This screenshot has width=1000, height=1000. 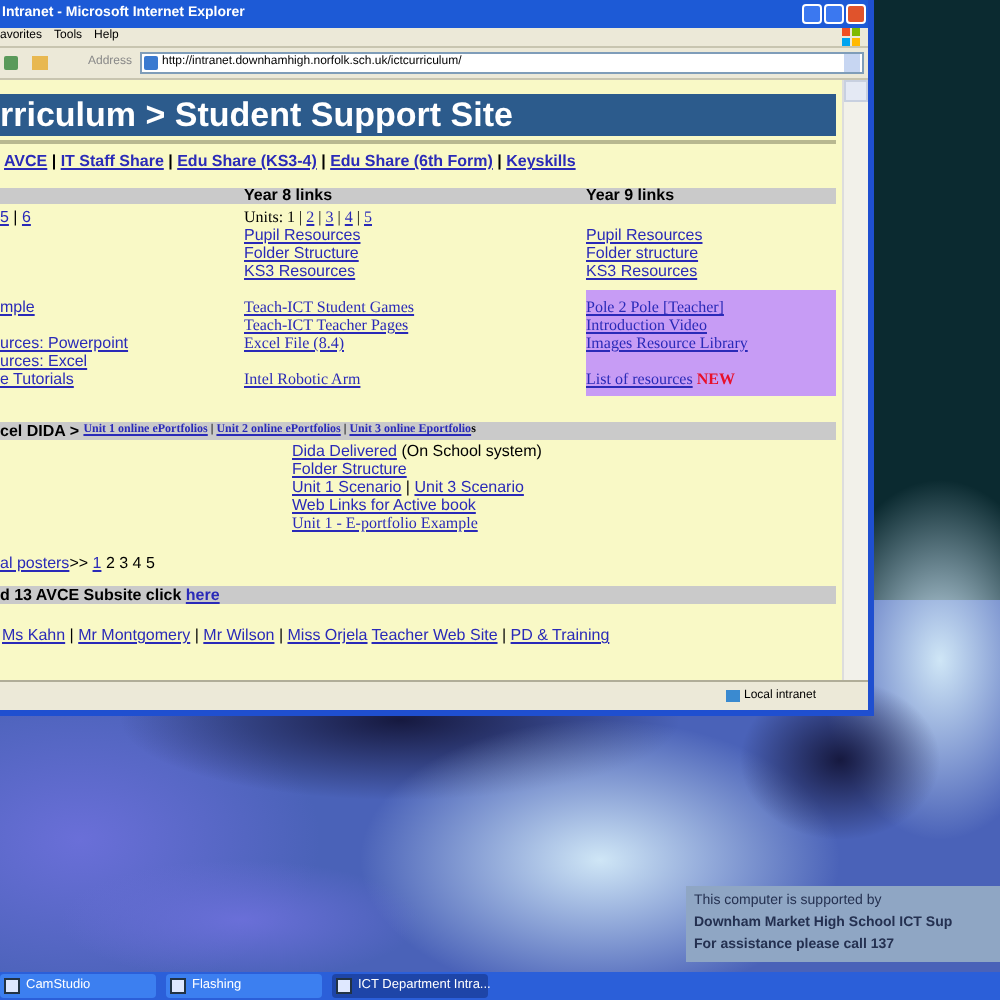 What do you see at coordinates (385, 523) in the screenshot?
I see `link: Unit 1 - E-portfolio Example` at bounding box center [385, 523].